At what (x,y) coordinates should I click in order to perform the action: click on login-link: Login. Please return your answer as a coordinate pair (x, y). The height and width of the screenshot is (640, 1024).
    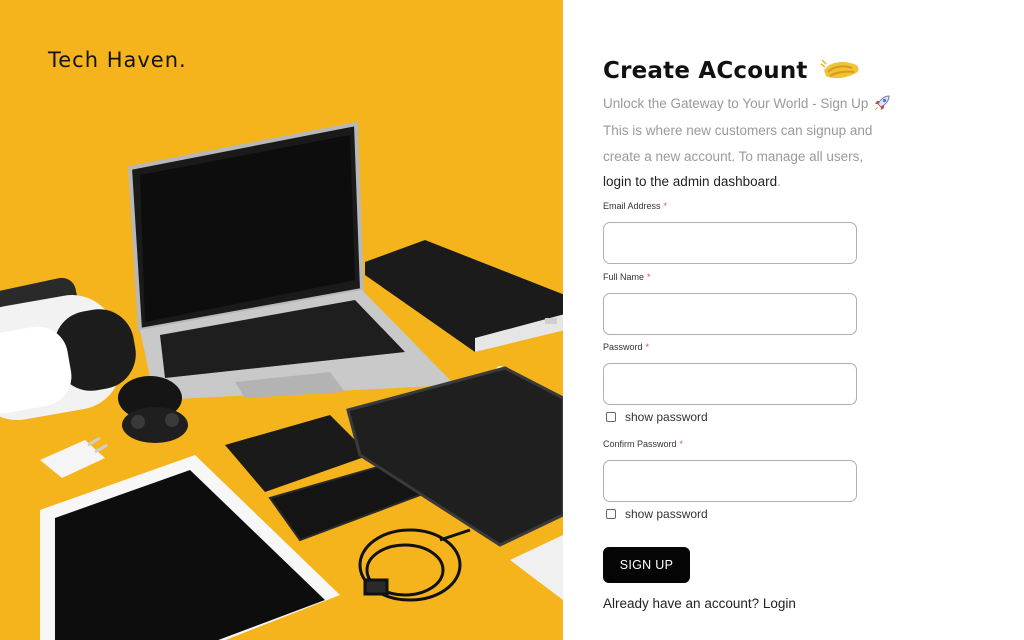
    Looking at the image, I should click on (779, 603).